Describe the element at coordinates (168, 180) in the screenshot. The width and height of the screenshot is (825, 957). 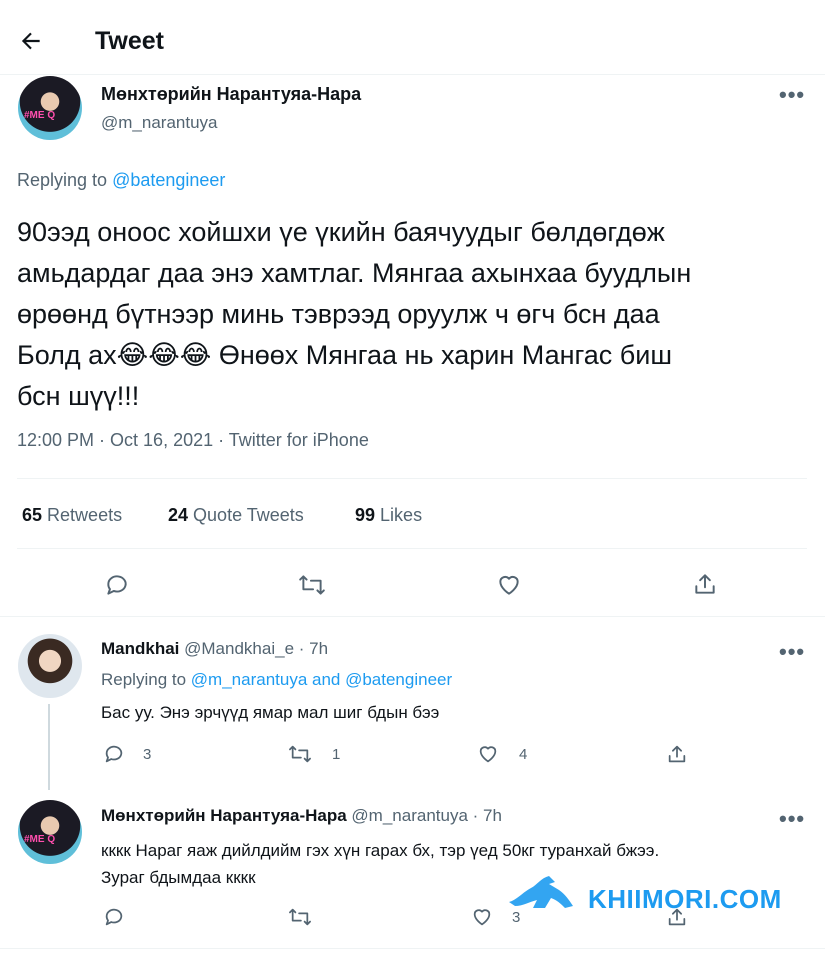
I see `replying-to-handle: @batengineer` at that location.